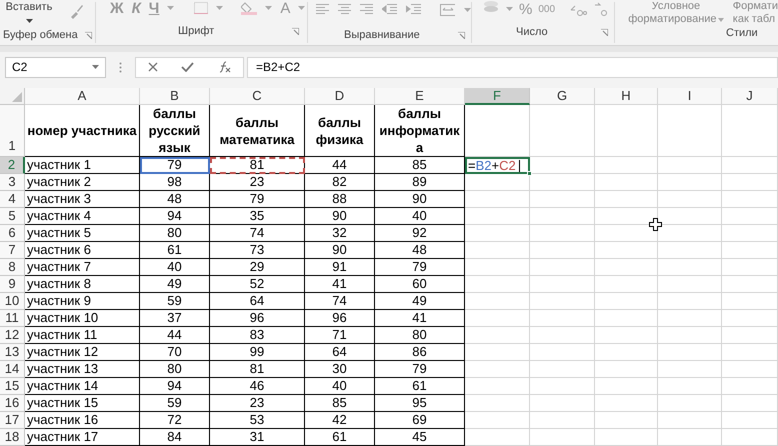 The image size is (778, 446). What do you see at coordinates (626, 96) in the screenshot?
I see `column-header: H` at bounding box center [626, 96].